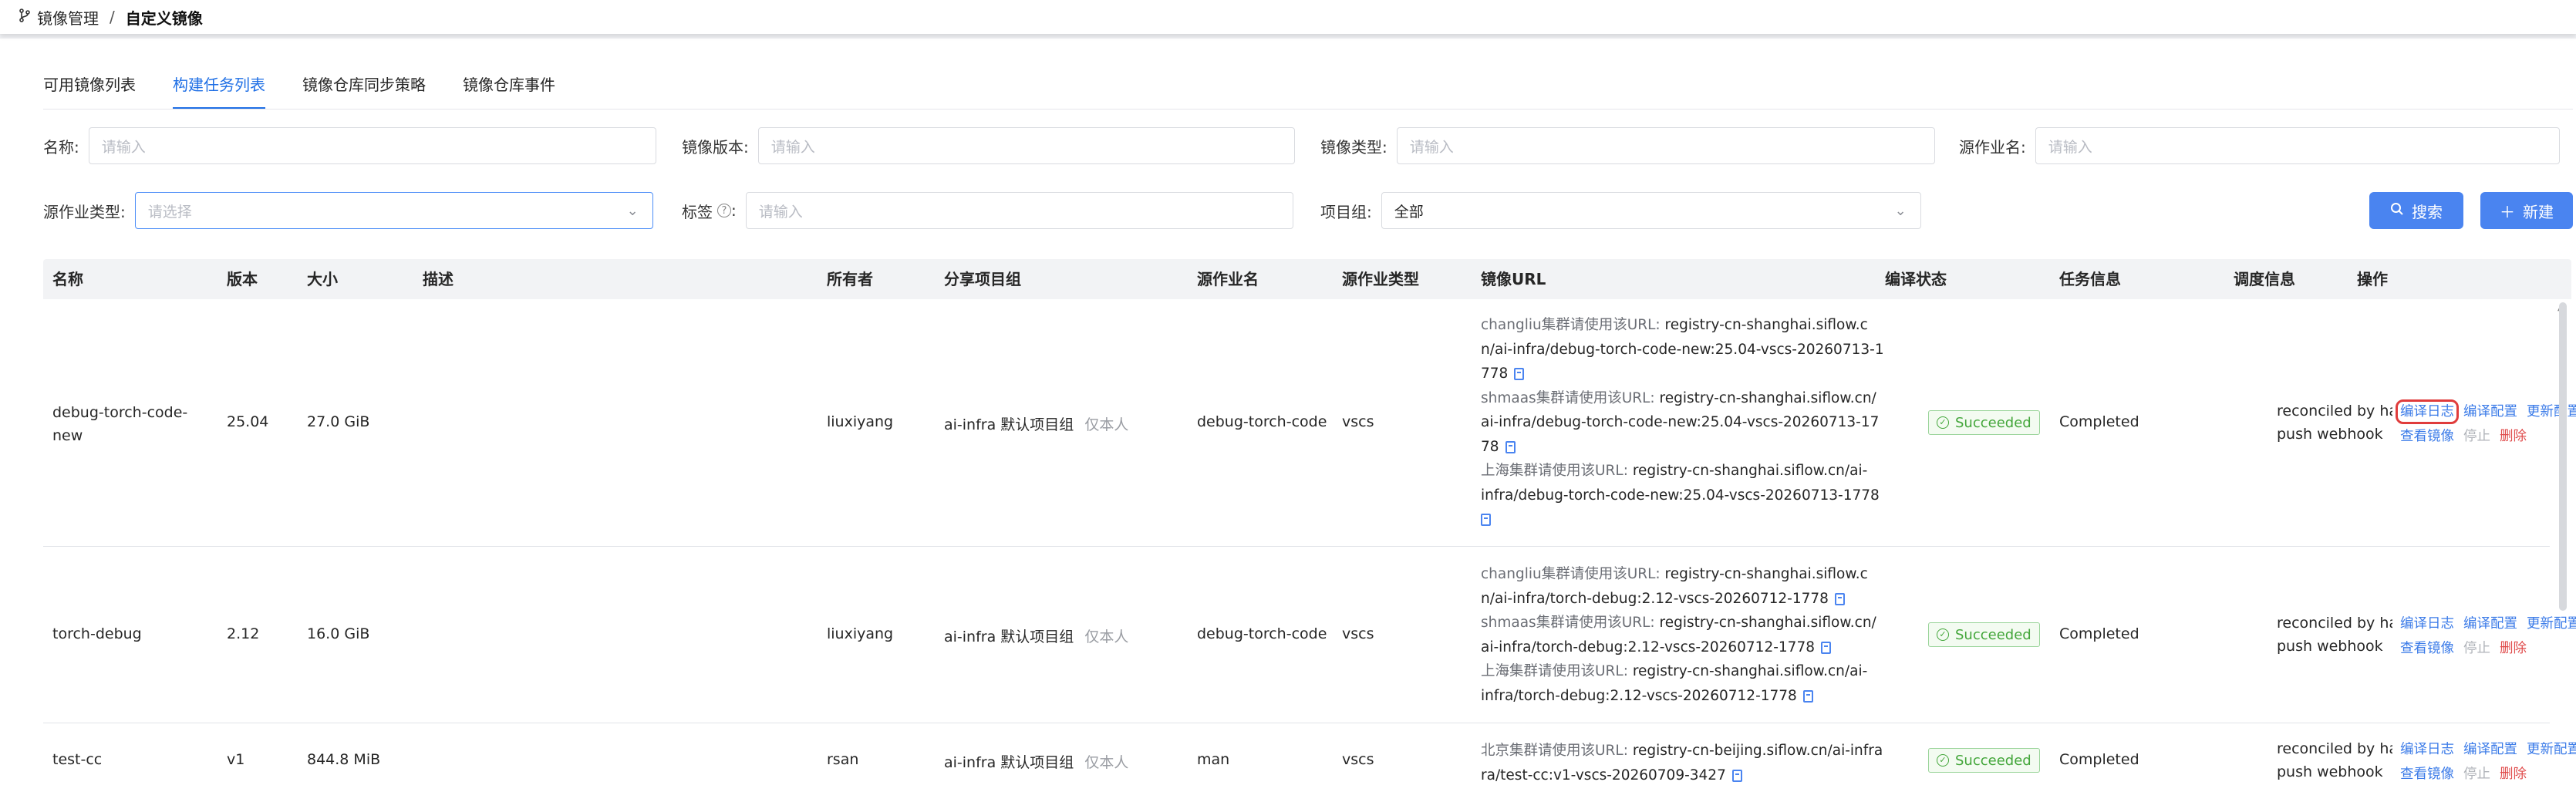 The width and height of the screenshot is (2576, 802). I want to click on url-entry-tail: 78, so click(1697, 448).